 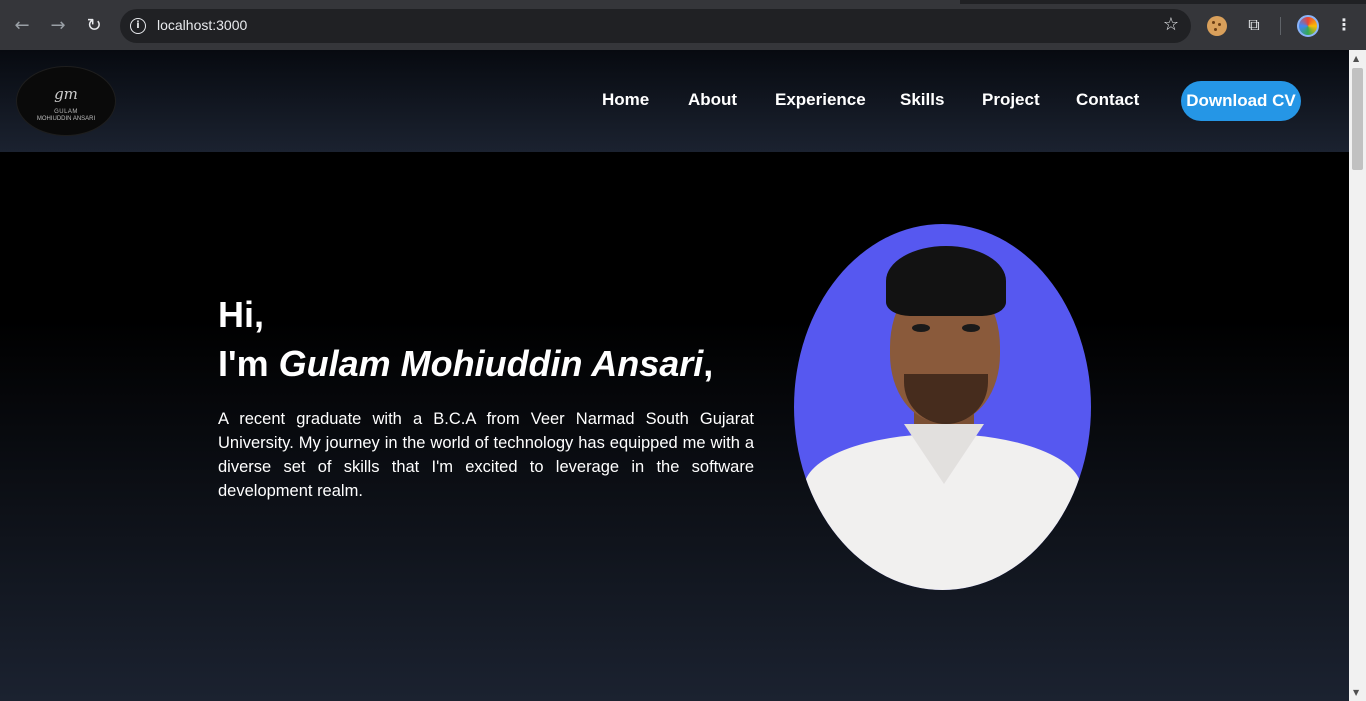 I want to click on site-logo: gm GULAM MOHIUDDIN ANSARI, so click(x=66, y=101).